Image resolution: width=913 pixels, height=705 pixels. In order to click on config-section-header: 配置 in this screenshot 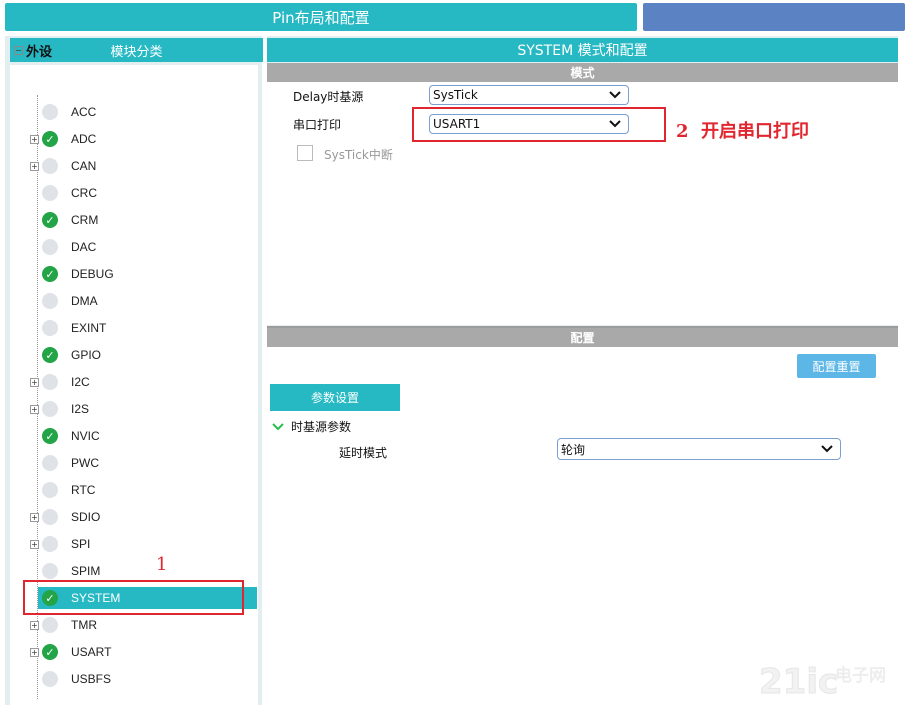, I will do `click(582, 337)`.